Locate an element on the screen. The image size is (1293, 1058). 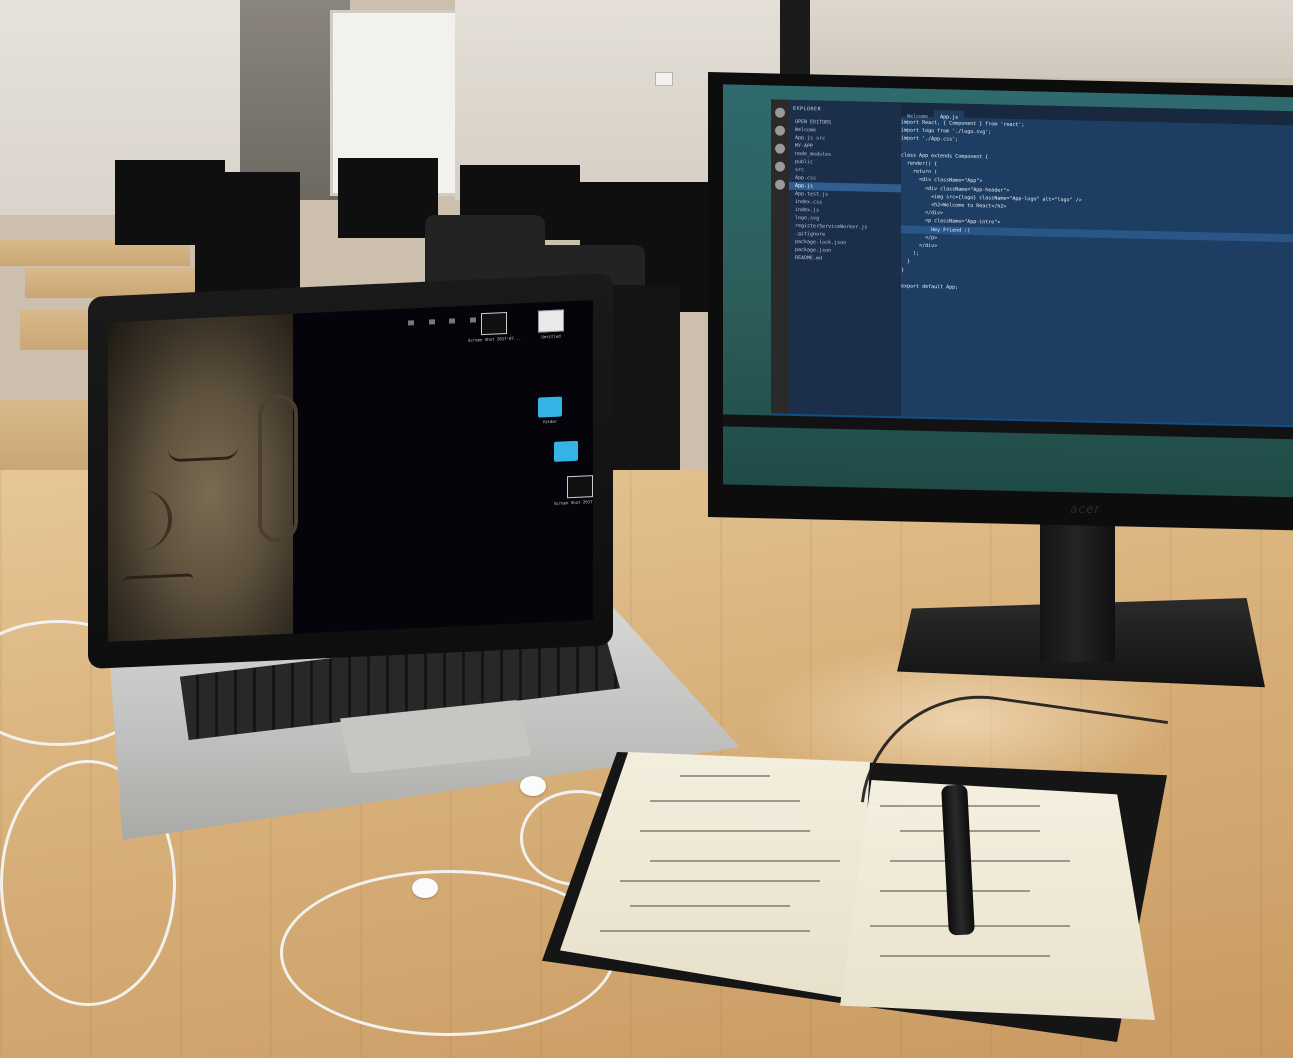
search-icon is located at coordinates (780, 130).